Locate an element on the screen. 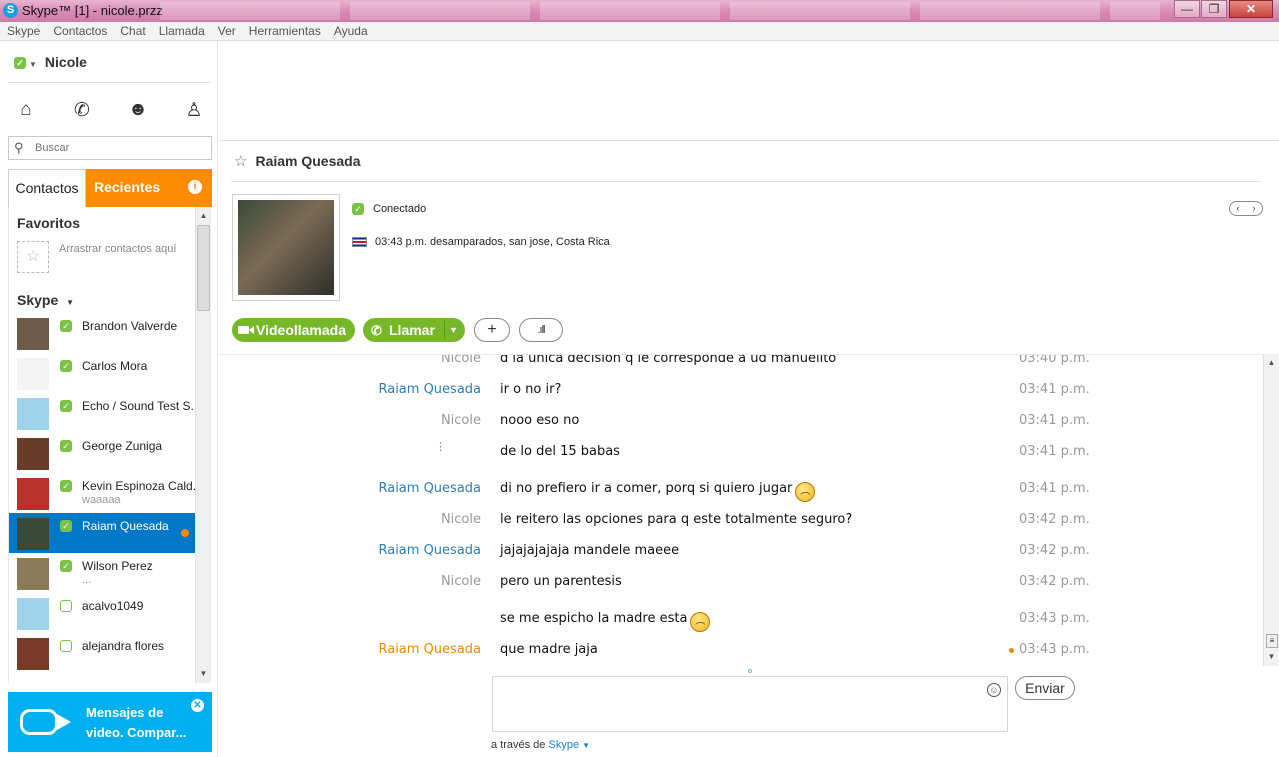 This screenshot has width=1279, height=757. menu-item-ver: Ver is located at coordinates (226, 30).